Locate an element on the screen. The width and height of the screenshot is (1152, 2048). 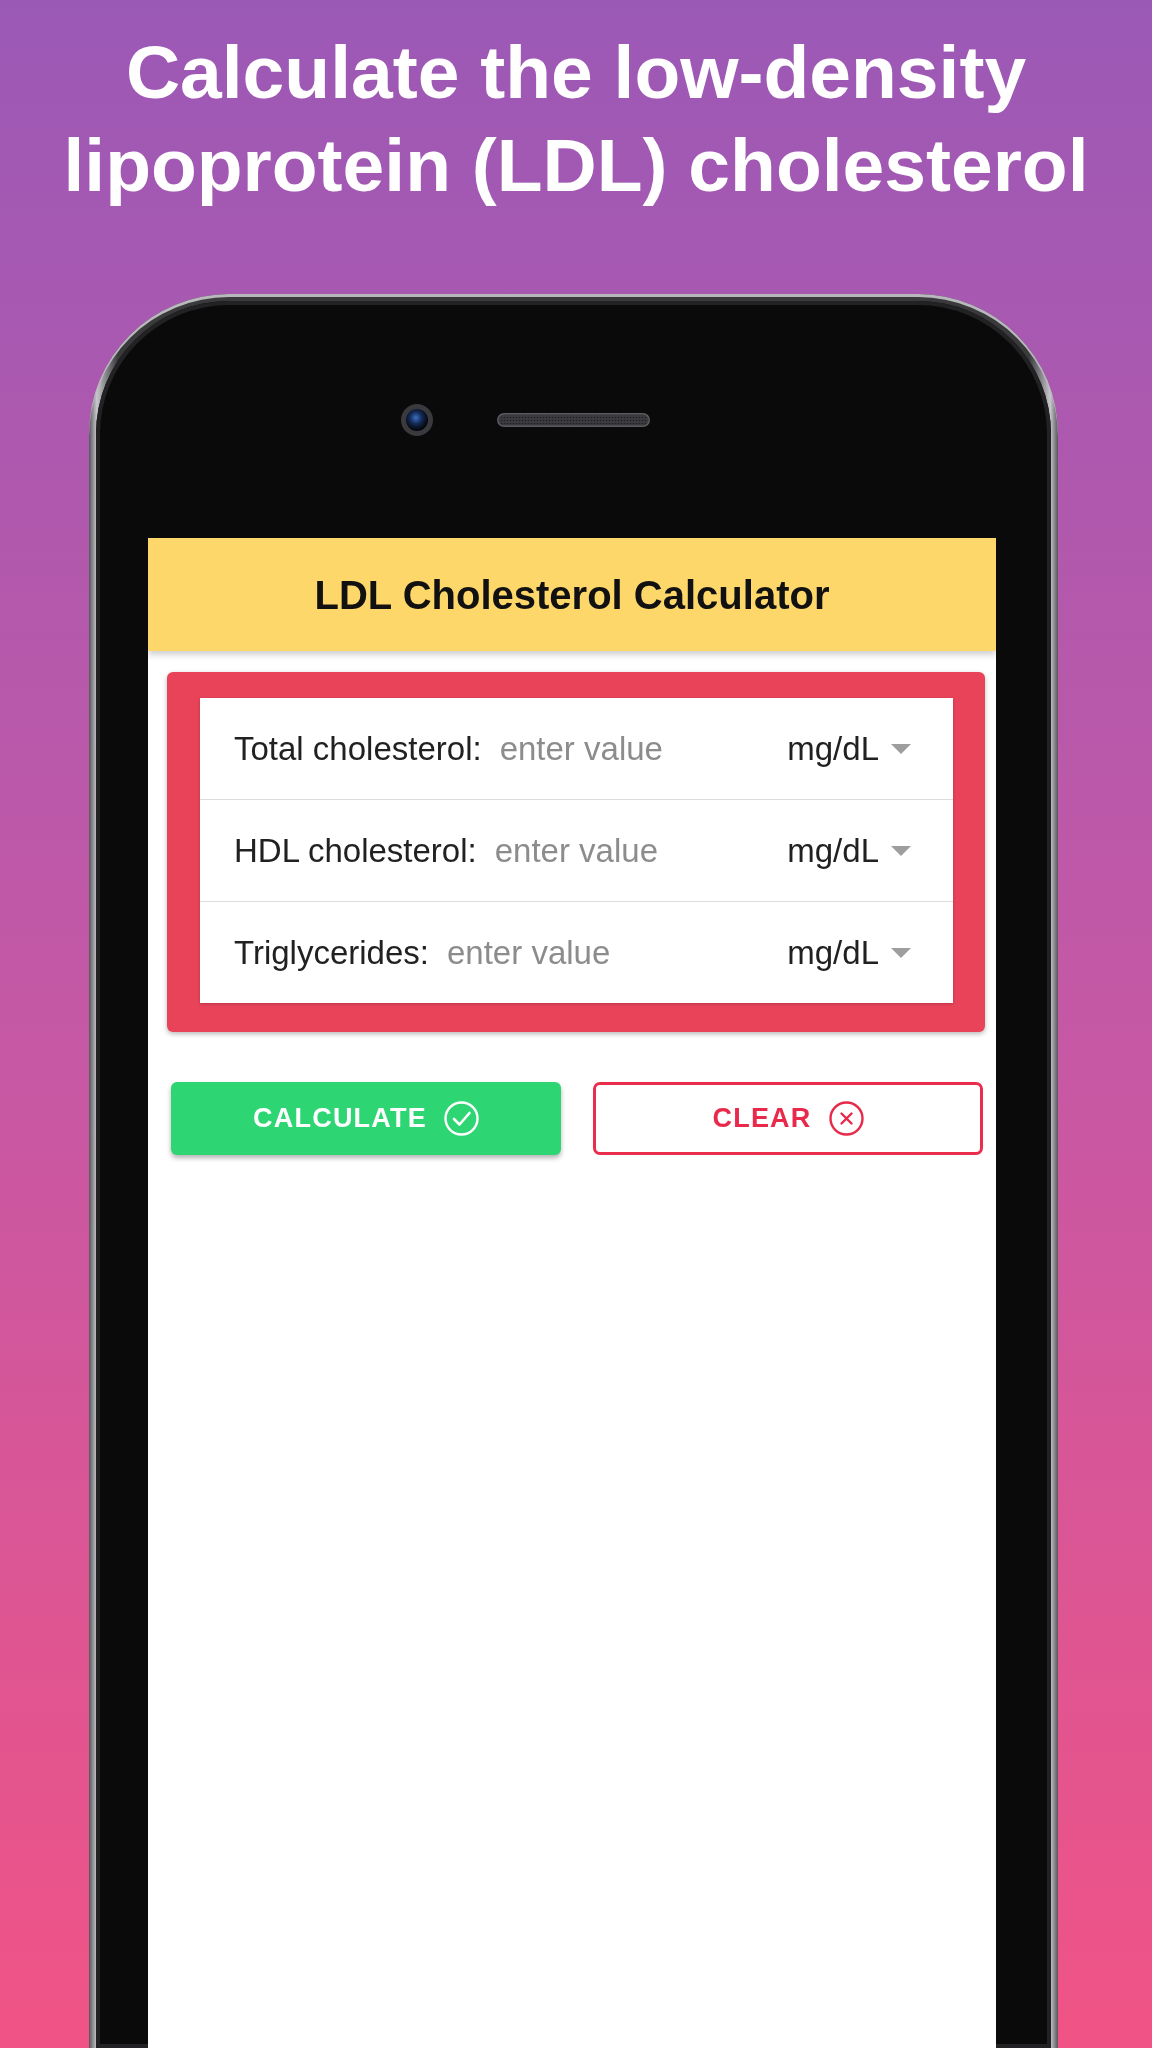
close-circle-icon is located at coordinates (846, 1118).